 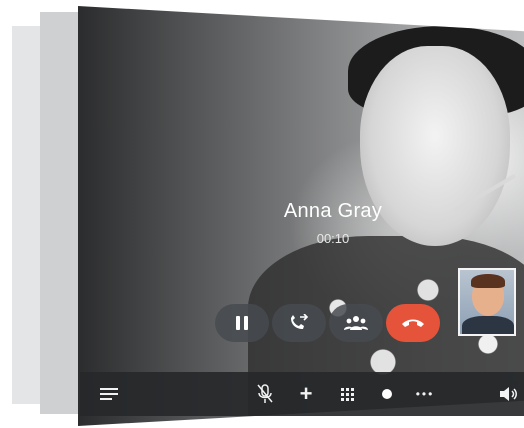 I want to click on end-call-button, so click(x=413, y=323).